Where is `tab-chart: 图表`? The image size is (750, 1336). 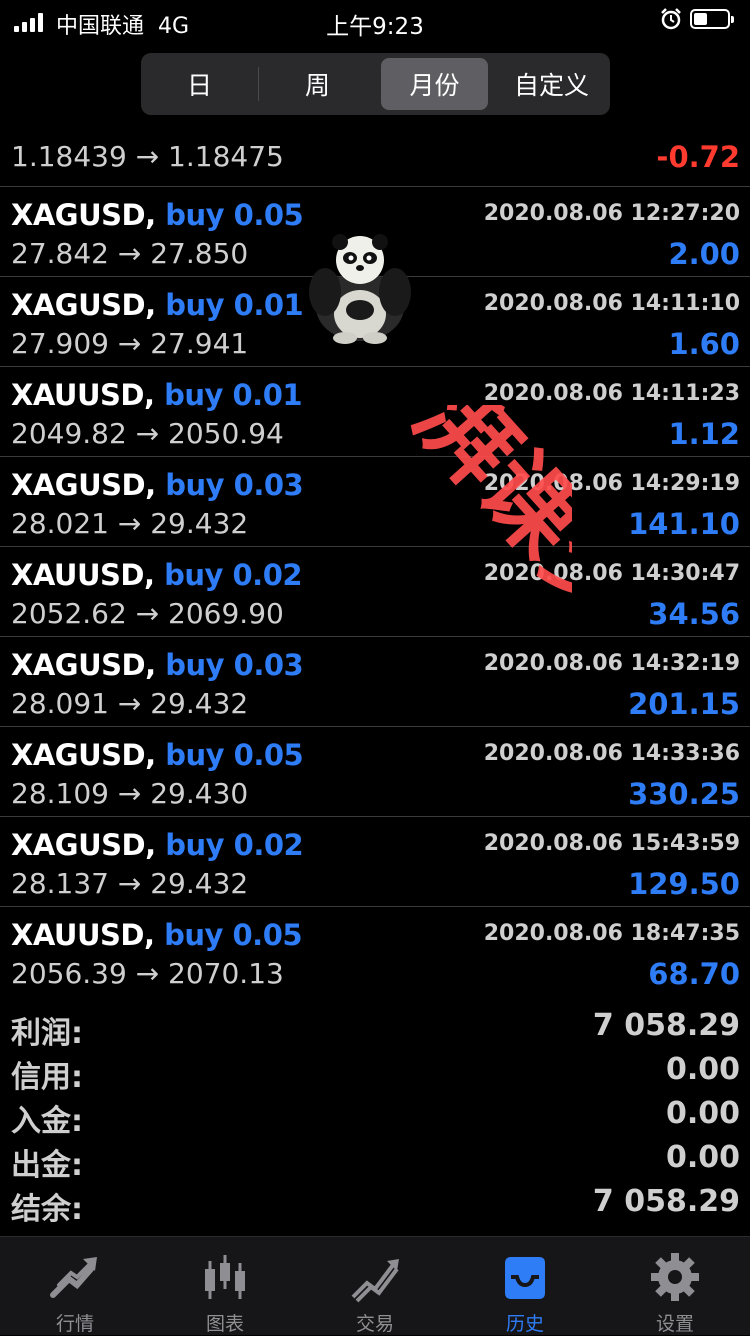 tab-chart: 图表 is located at coordinates (225, 1286).